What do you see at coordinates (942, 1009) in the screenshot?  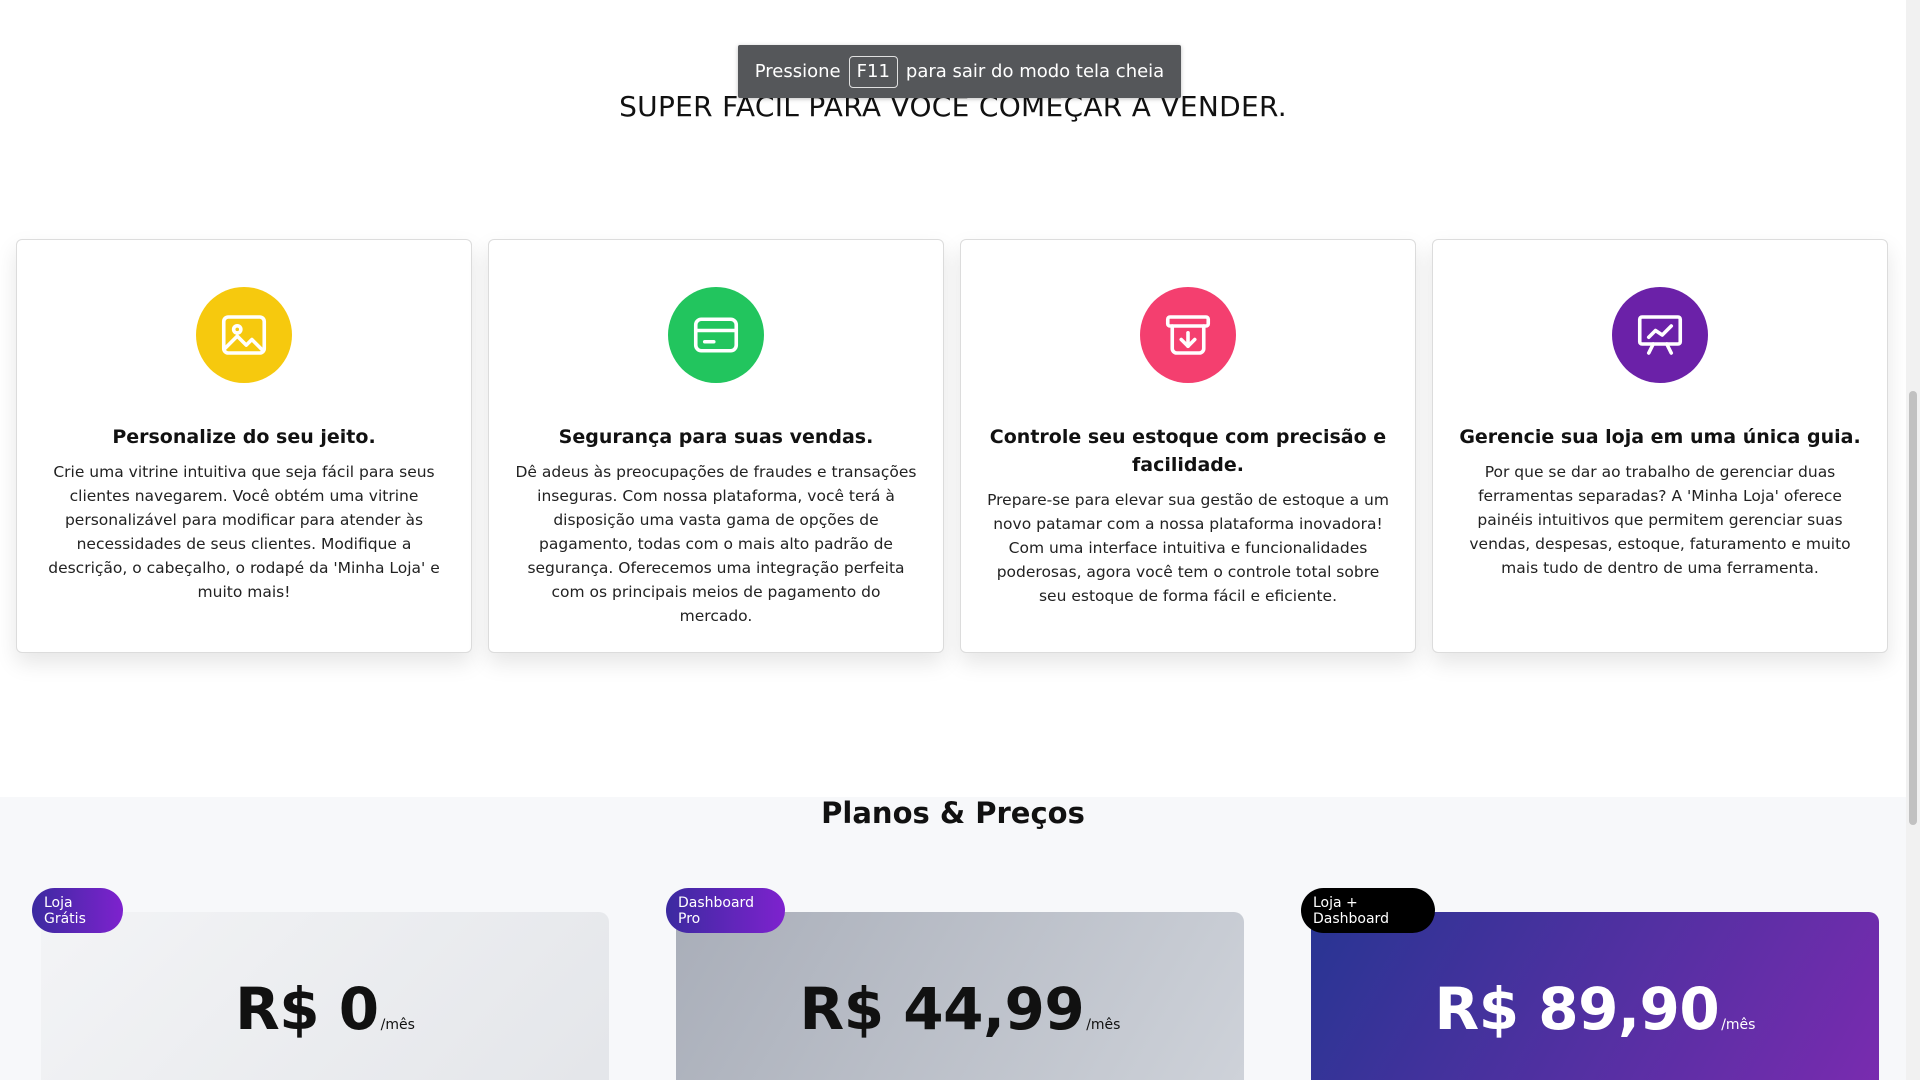 I see `plan-amount: R$ 44,99` at bounding box center [942, 1009].